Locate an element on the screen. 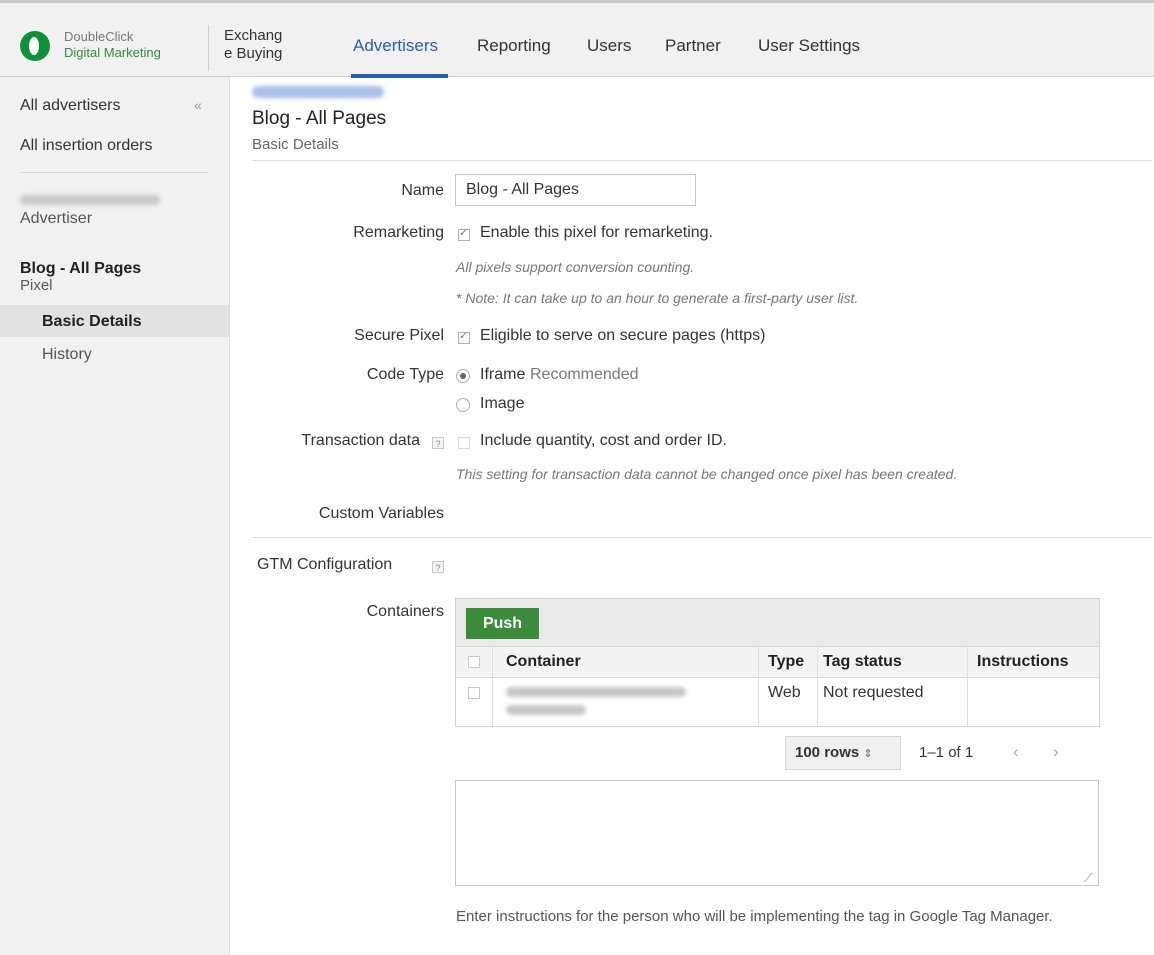 This screenshot has width=1154, height=955. logo-text-line1: DoubleClick is located at coordinates (99, 36).